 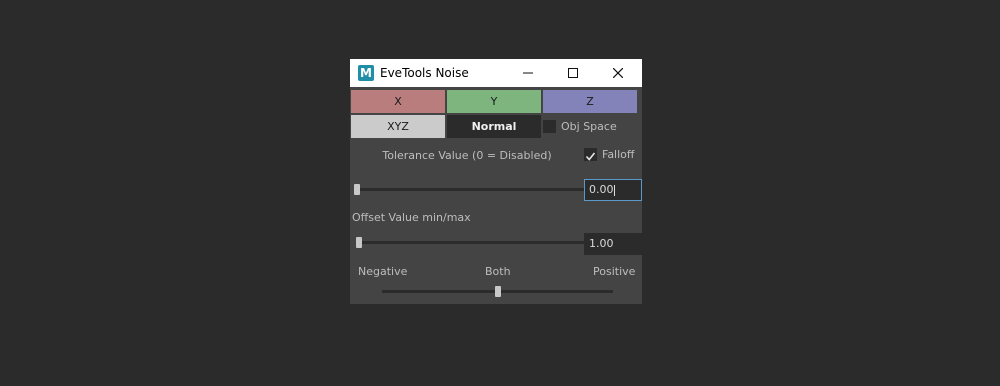 What do you see at coordinates (494, 101) in the screenshot?
I see `y-axis-button: Y` at bounding box center [494, 101].